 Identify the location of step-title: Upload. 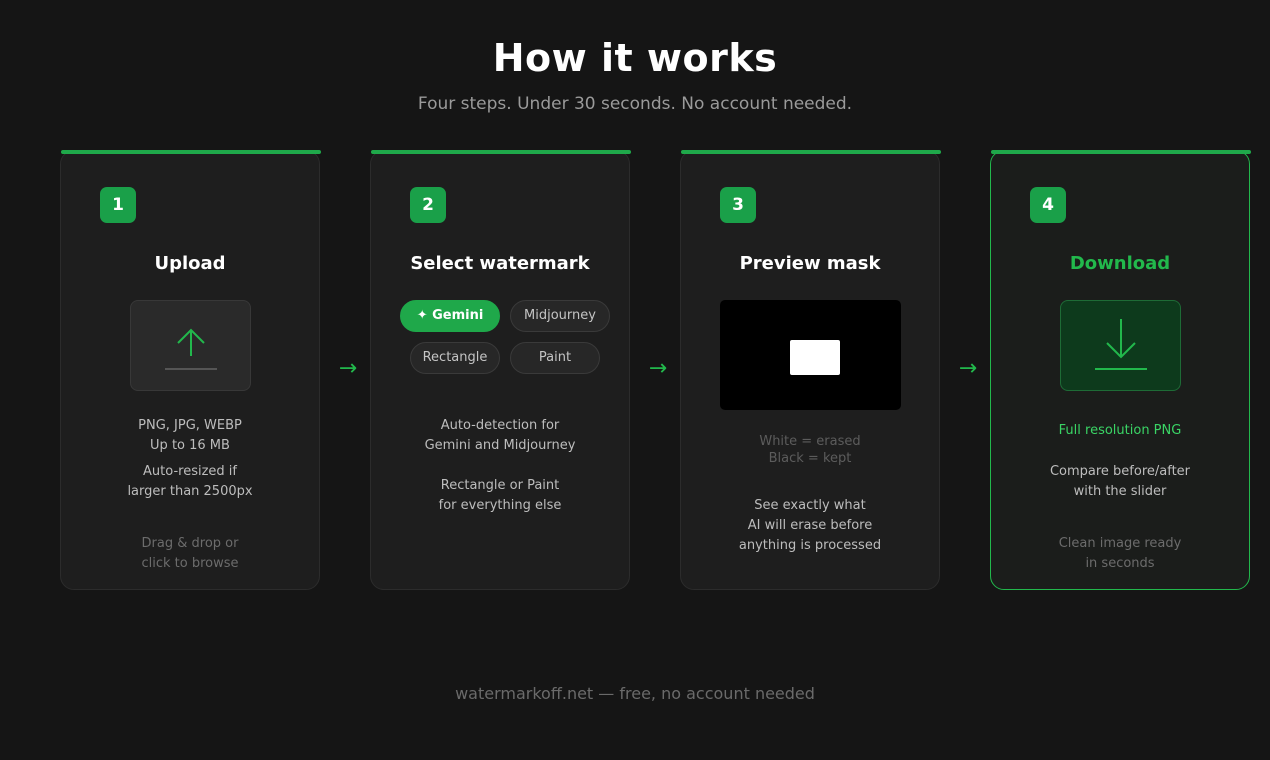
(190, 263).